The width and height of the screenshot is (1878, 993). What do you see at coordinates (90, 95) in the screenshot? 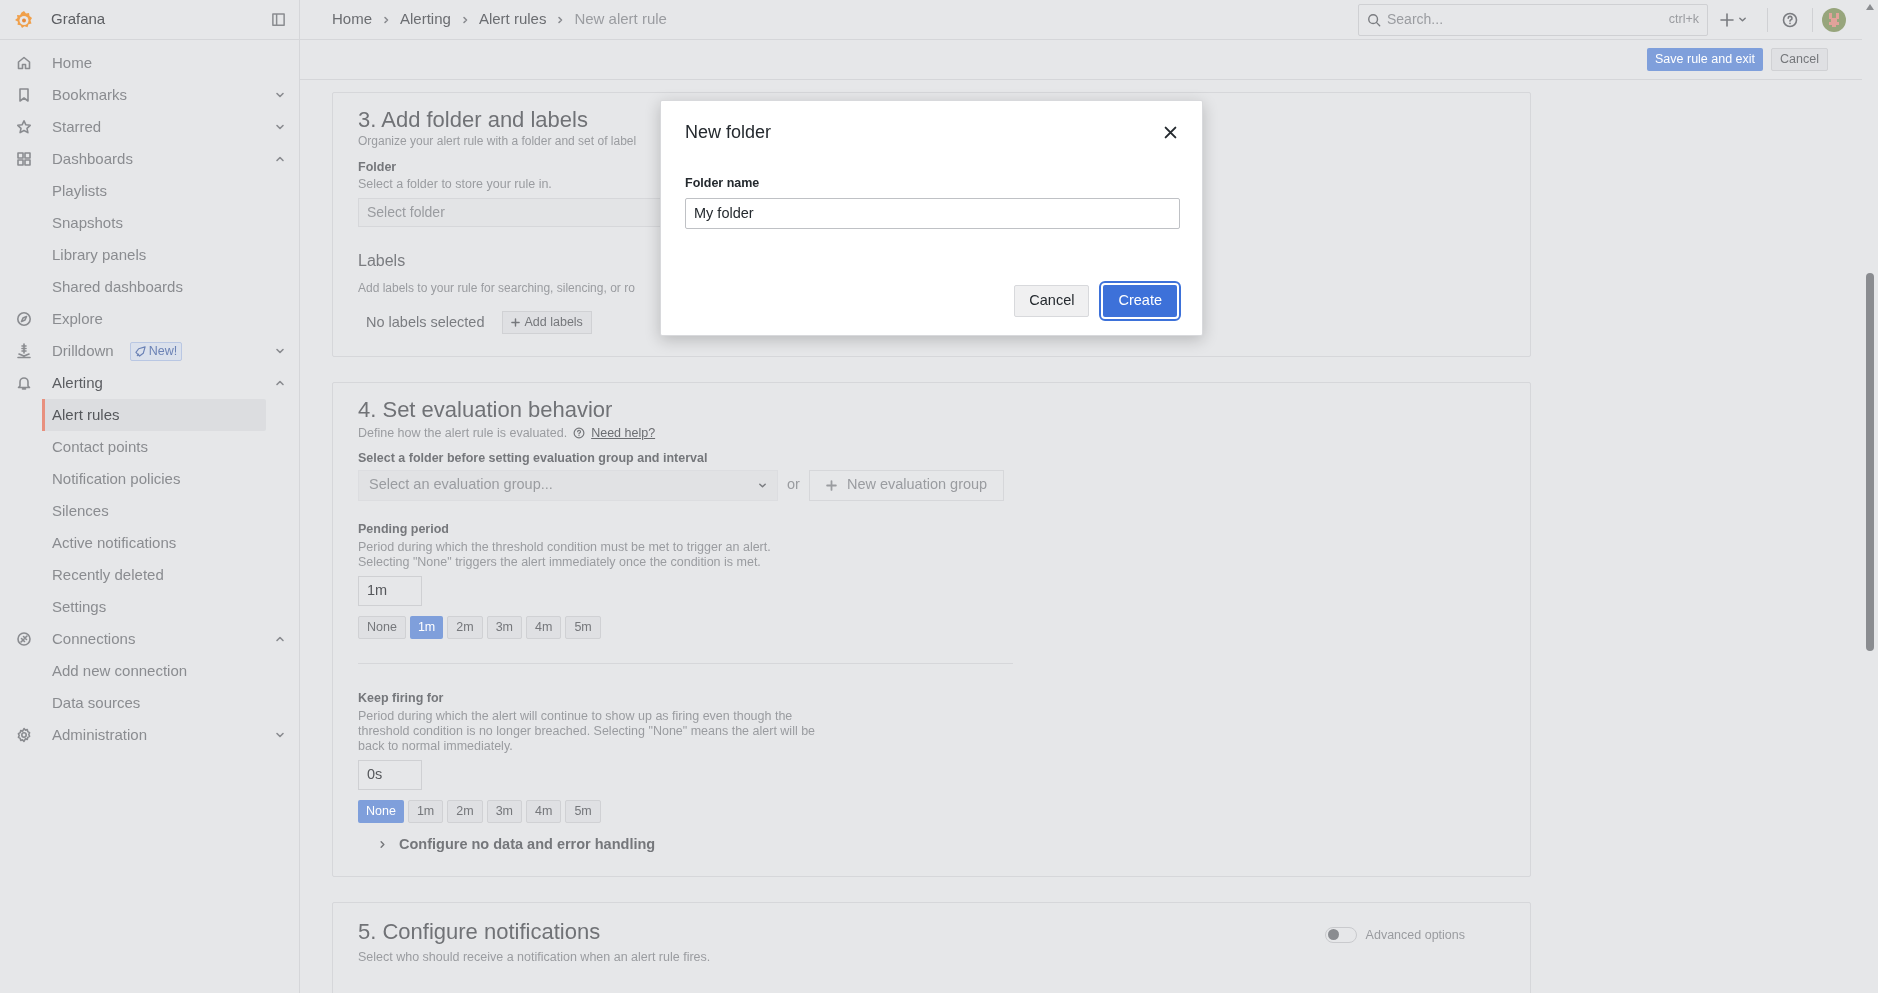
I see `nav-item: Bookmarks` at bounding box center [90, 95].